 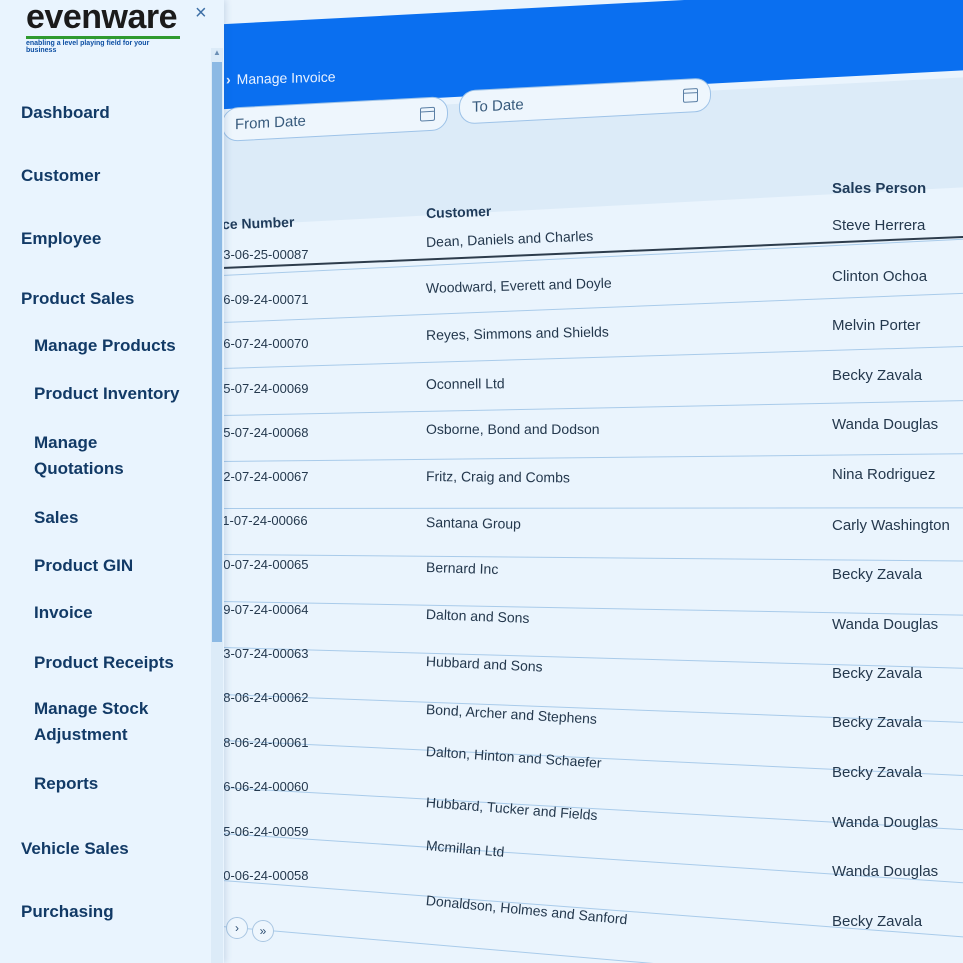 I want to click on sidebar-item-customer: Customer, so click(x=60, y=176).